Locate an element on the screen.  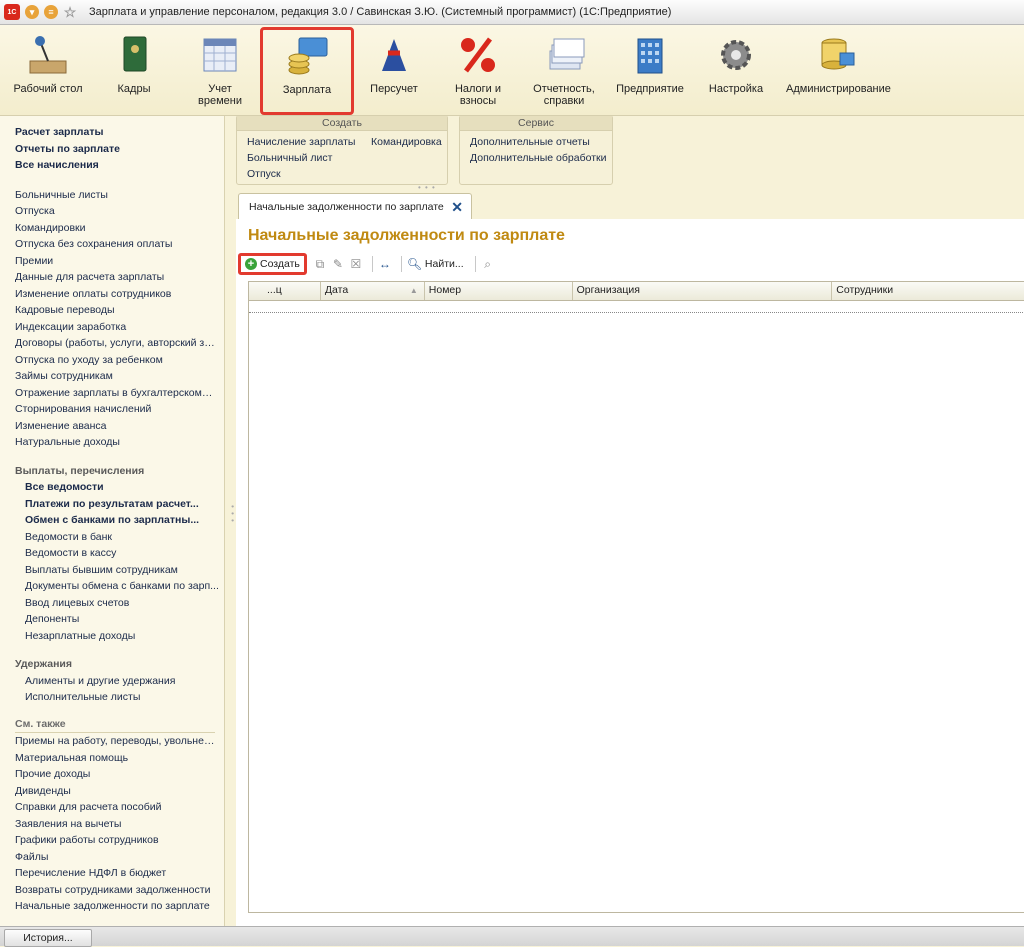
section-reports: Отчетность, справки is located at coordinates (564, 70).